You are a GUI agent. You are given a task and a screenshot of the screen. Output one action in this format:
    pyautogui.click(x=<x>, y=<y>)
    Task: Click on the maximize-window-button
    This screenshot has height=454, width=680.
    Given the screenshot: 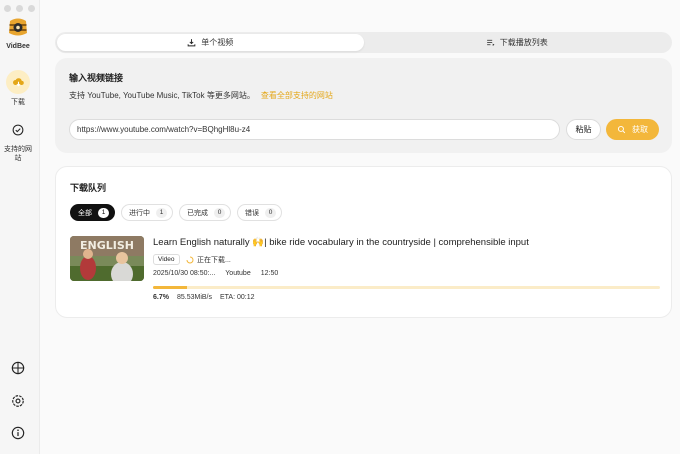 What is the action you would take?
    pyautogui.click(x=31, y=8)
    